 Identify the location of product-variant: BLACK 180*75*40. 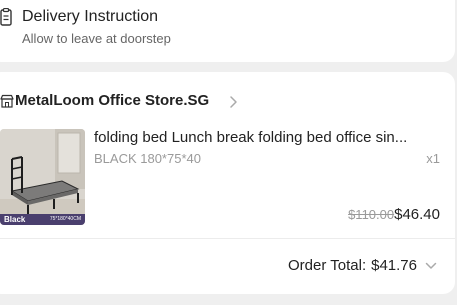
(147, 158).